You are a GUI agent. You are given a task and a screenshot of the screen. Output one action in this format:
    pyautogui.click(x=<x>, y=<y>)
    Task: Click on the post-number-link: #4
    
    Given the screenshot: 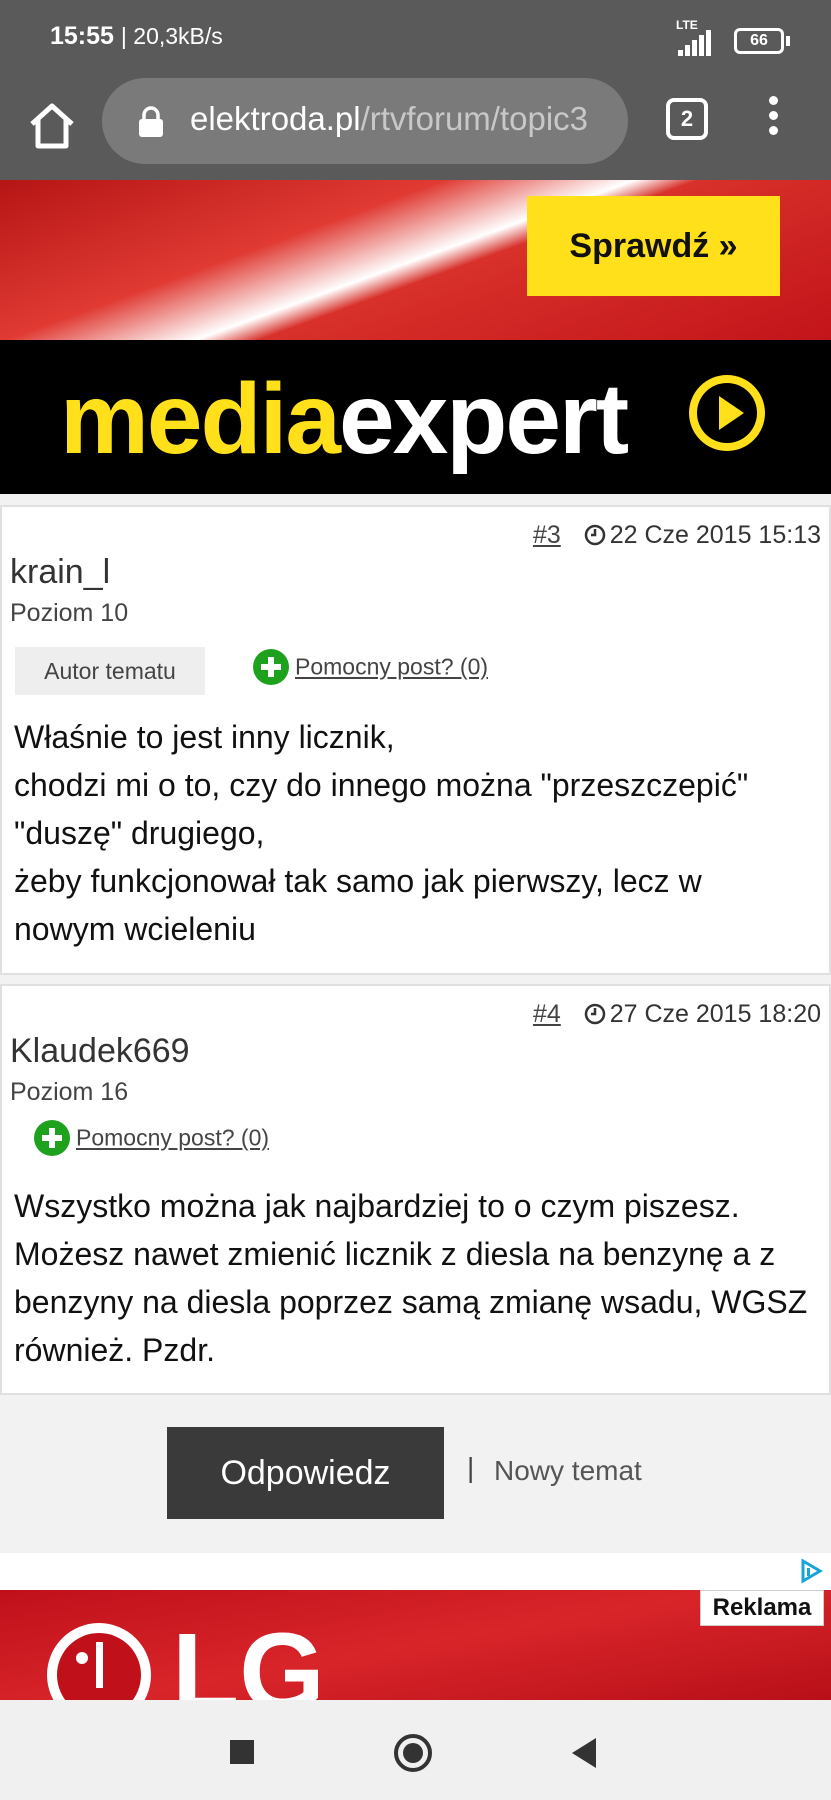 What is the action you would take?
    pyautogui.click(x=547, y=1014)
    